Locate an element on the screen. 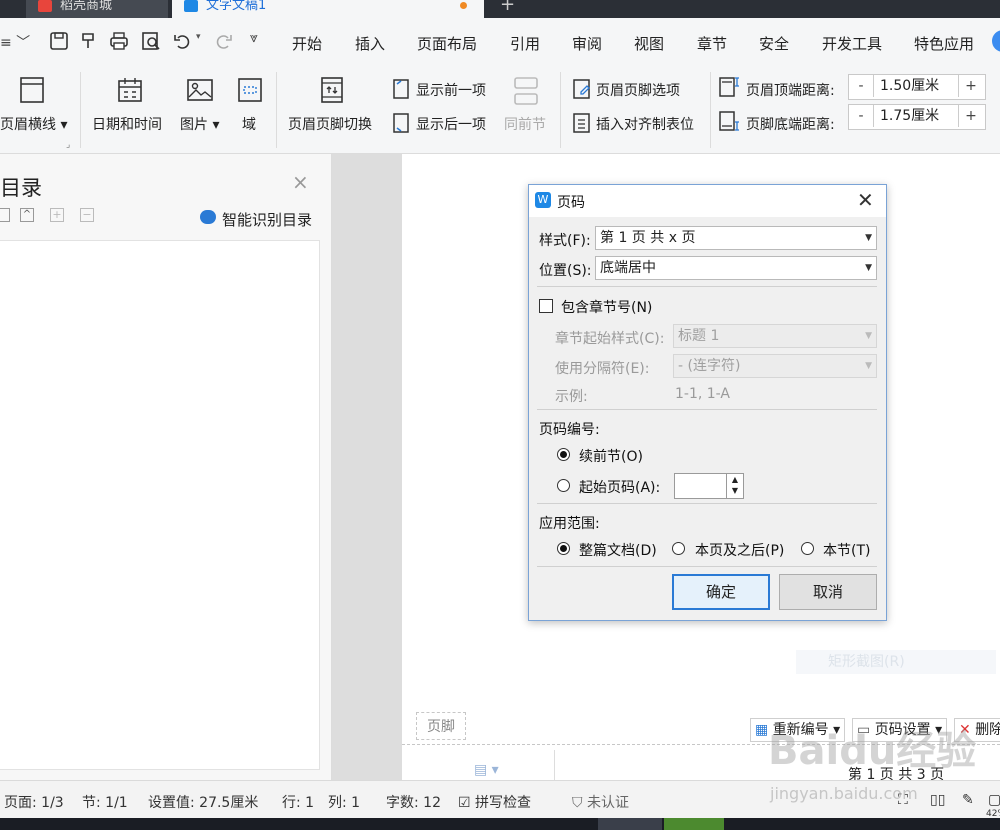 The height and width of the screenshot is (830, 1000). header-footer-options-button: 页眉页脚选项 is located at coordinates (638, 90).